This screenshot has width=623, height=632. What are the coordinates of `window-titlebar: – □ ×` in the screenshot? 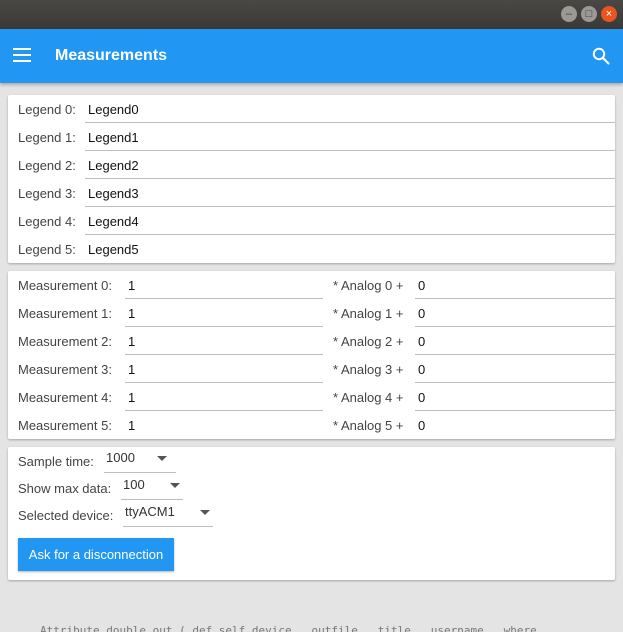 It's located at (311, 14).